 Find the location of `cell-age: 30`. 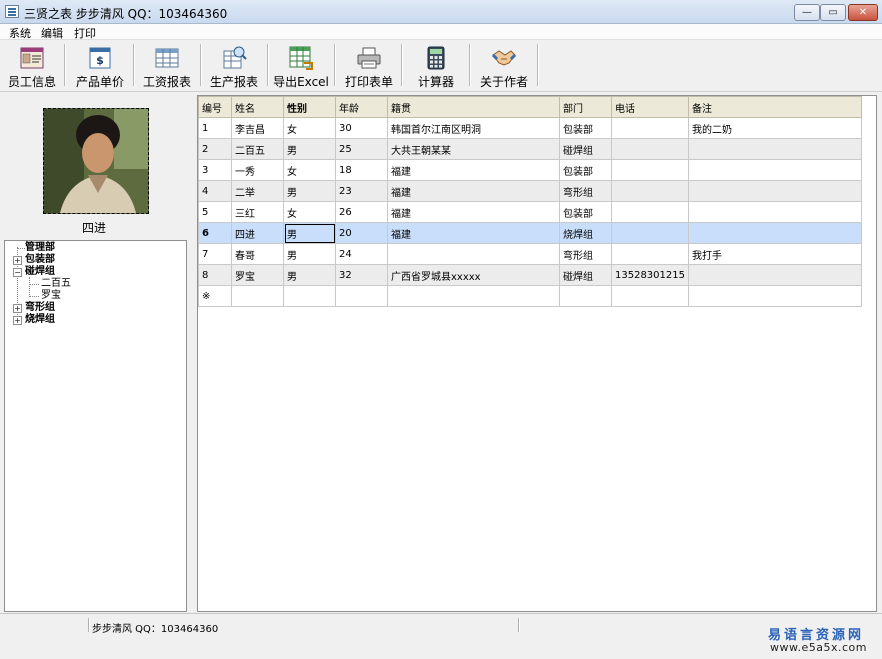

cell-age: 30 is located at coordinates (361, 128).